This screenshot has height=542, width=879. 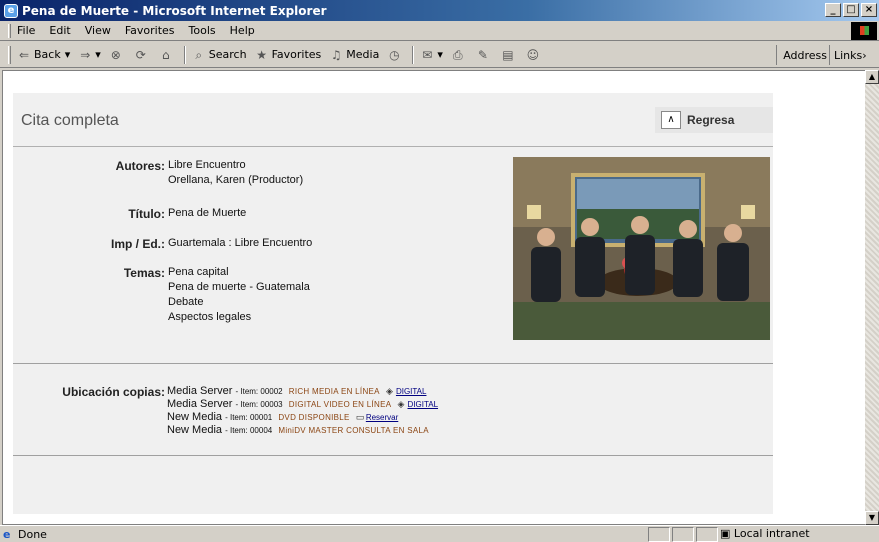 What do you see at coordinates (85, 54) in the screenshot?
I see `forward-arrow-icon: ⇒` at bounding box center [85, 54].